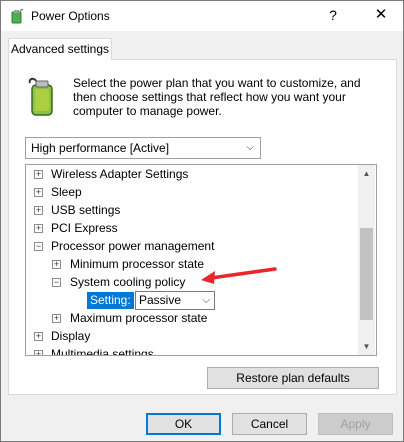 Image resolution: width=404 pixels, height=442 pixels. Describe the element at coordinates (202, 16) in the screenshot. I see `title-bar: Power Options ? ✕` at that location.